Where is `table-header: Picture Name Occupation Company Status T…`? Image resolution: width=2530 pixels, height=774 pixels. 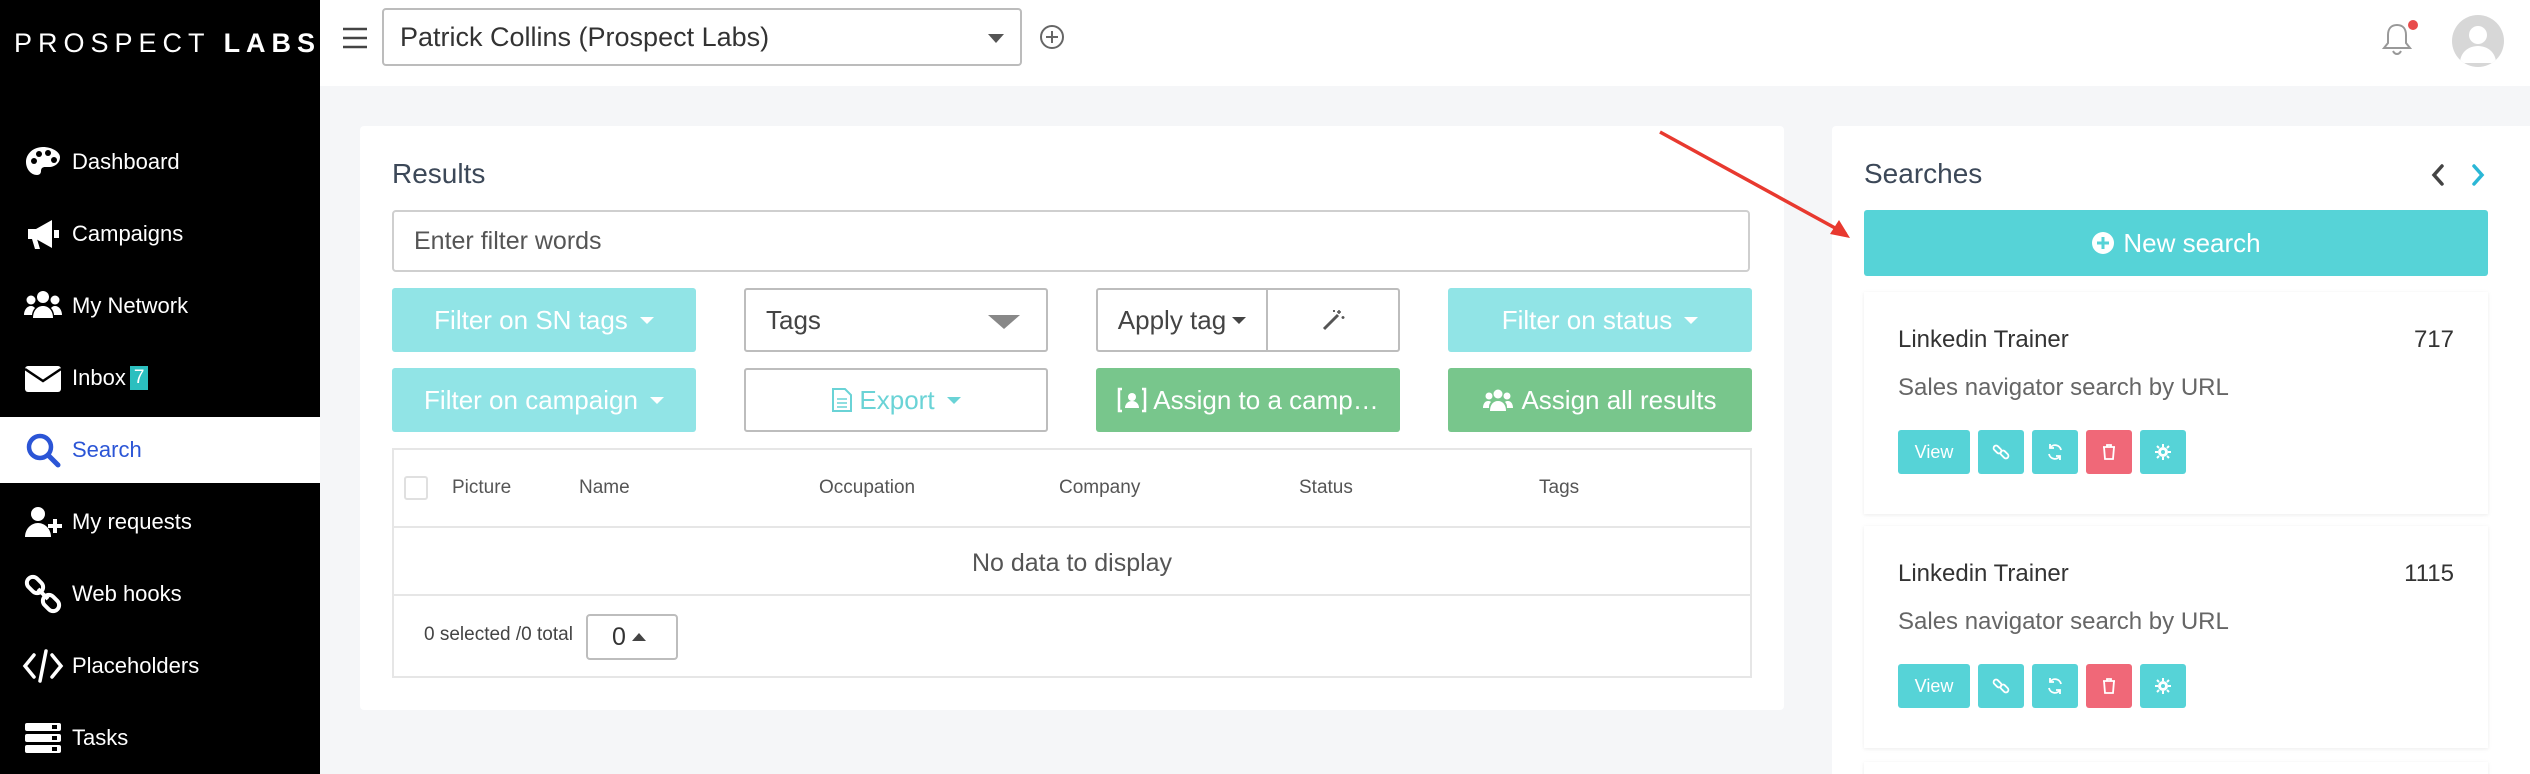 table-header: Picture Name Occupation Company Status T… is located at coordinates (1072, 489).